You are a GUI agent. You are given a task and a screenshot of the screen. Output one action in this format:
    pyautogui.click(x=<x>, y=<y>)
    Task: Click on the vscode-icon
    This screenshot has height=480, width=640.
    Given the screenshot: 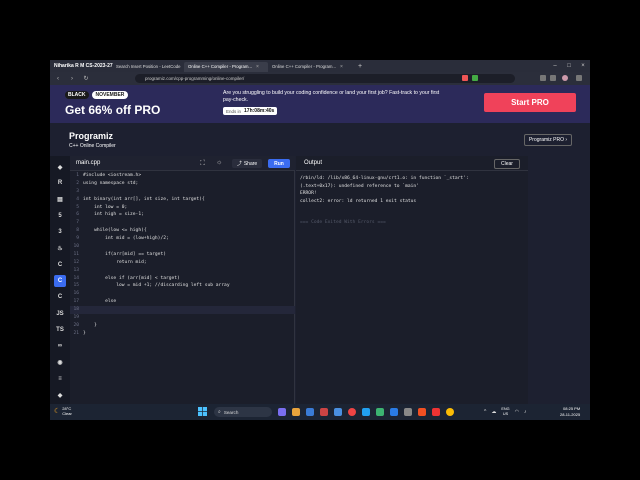 What is the action you would take?
    pyautogui.click(x=394, y=412)
    